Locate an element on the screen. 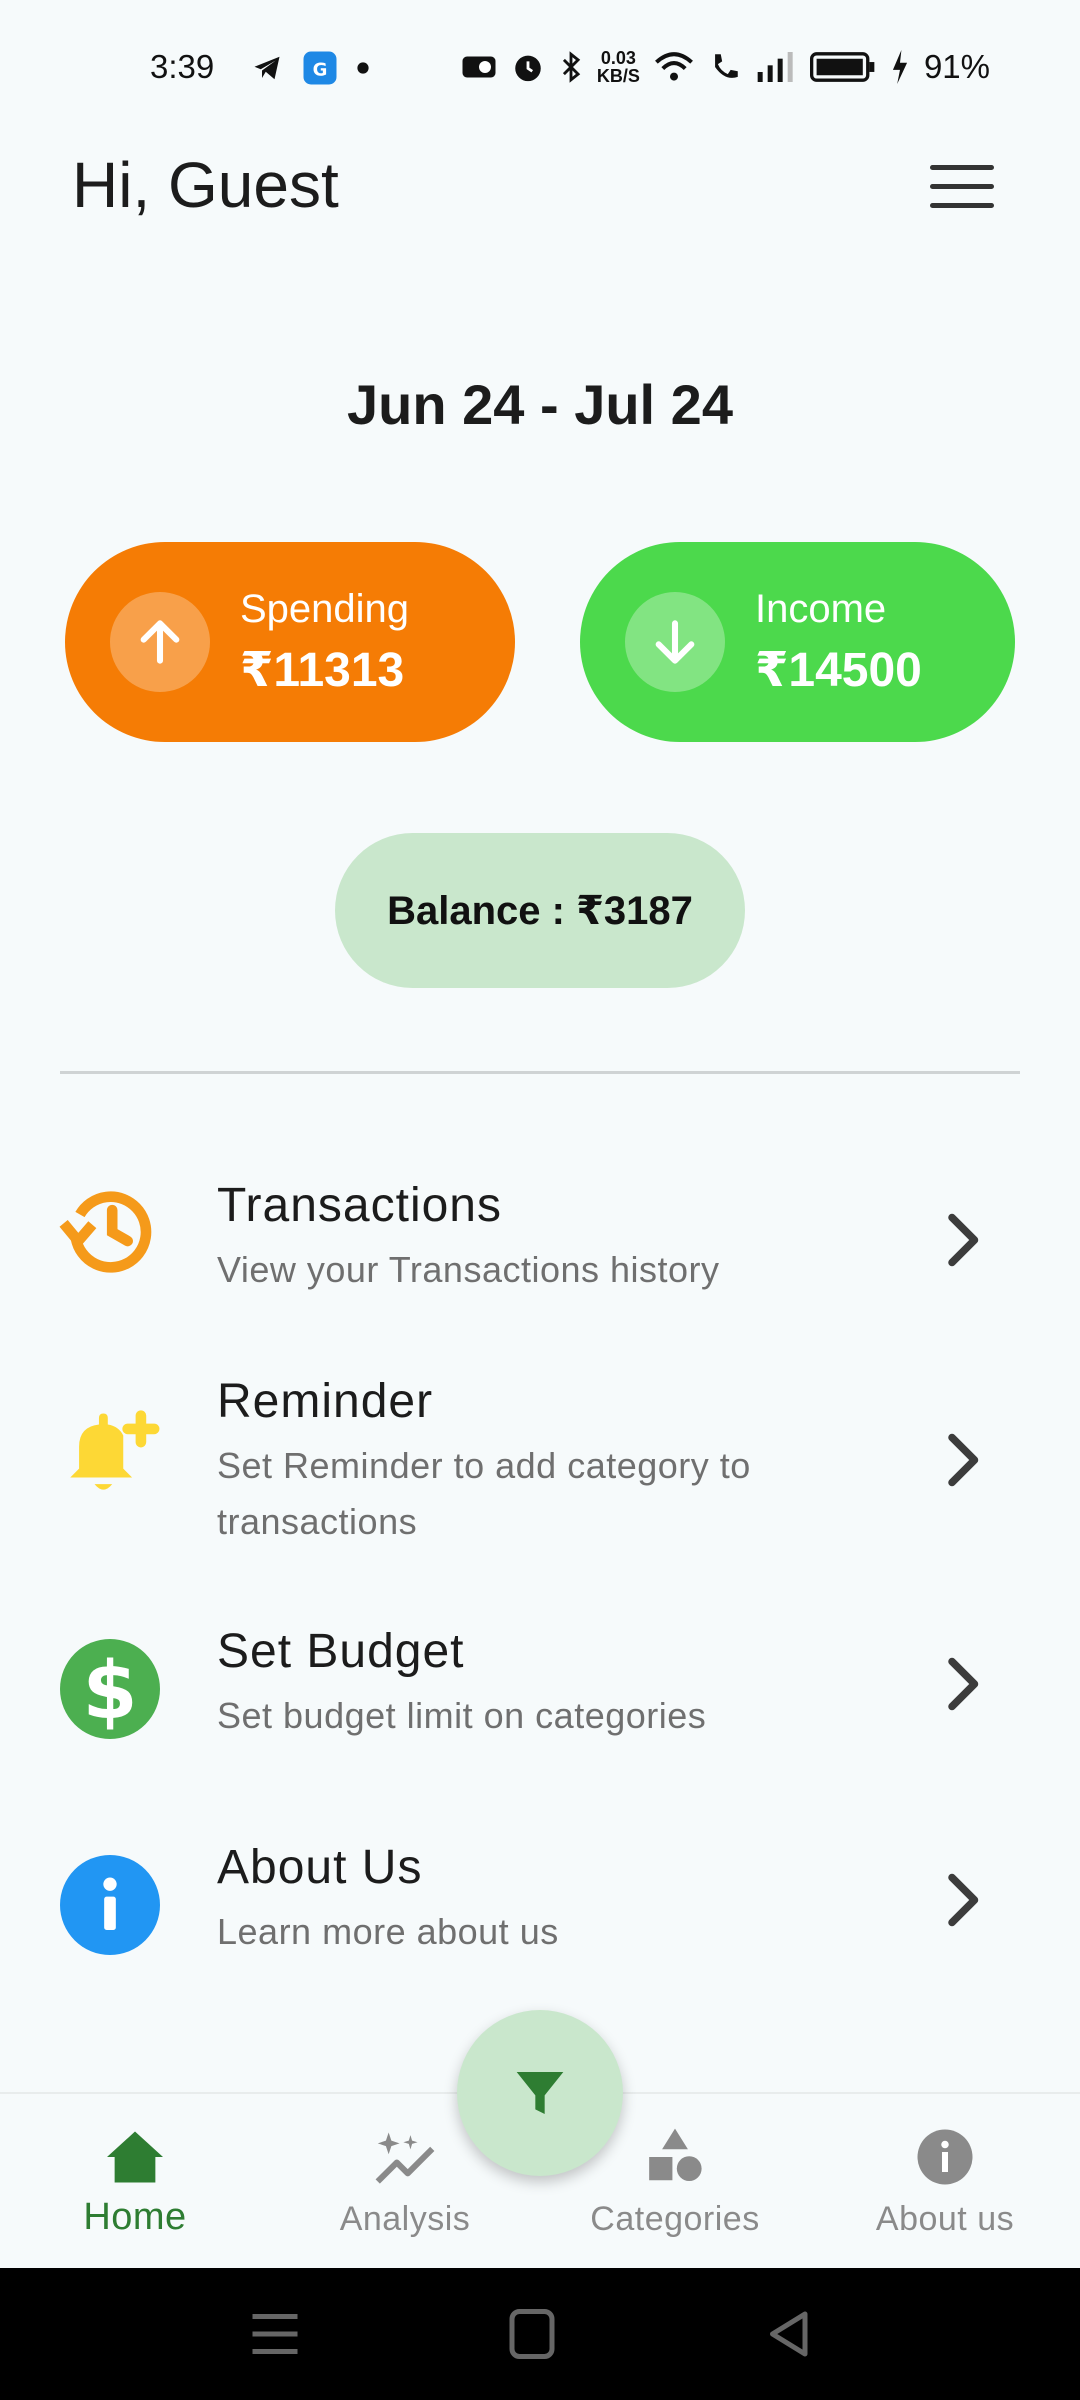  reminder-title: Reminder is located at coordinates (325, 1401).